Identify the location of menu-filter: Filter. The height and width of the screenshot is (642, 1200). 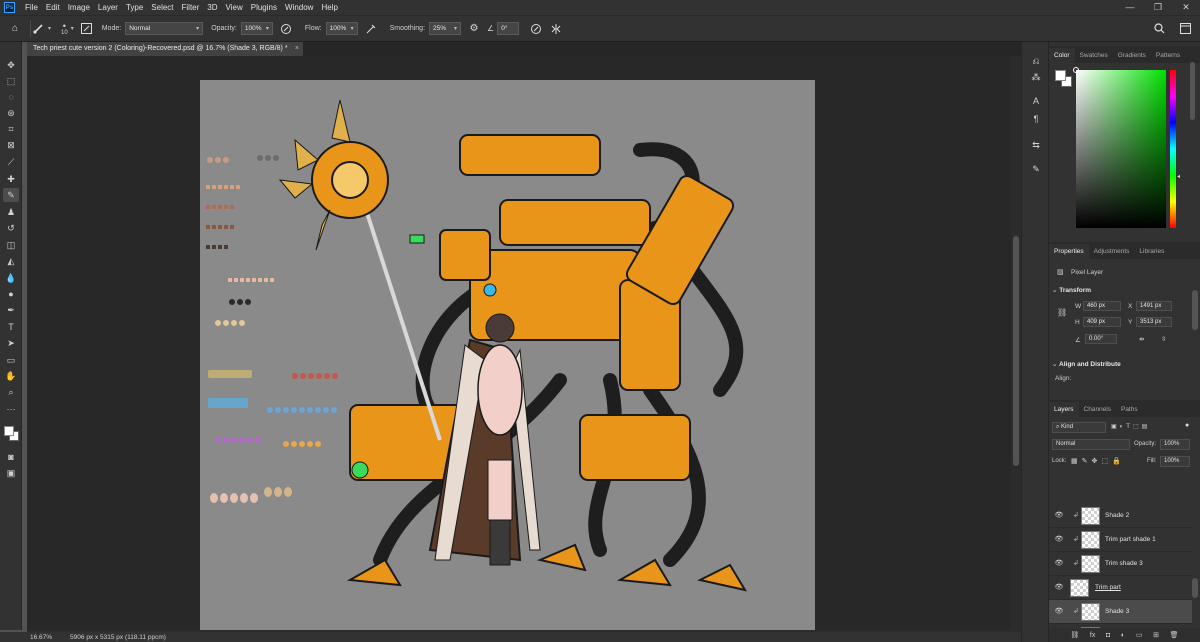
(191, 7).